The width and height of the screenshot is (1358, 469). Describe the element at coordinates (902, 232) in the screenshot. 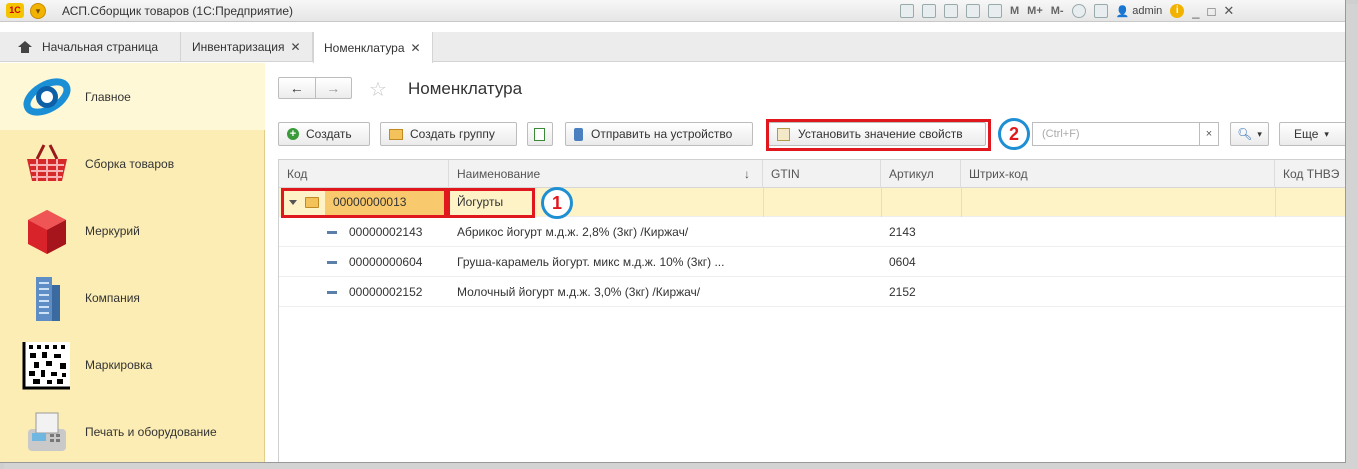

I see `cell-article: 2143` at that location.